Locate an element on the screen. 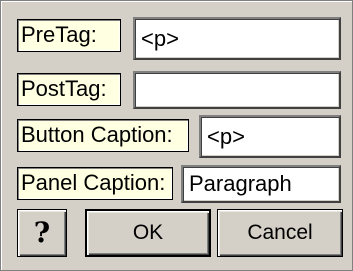 The width and height of the screenshot is (353, 271). posttag-label: PostTag: is located at coordinates (69, 89).